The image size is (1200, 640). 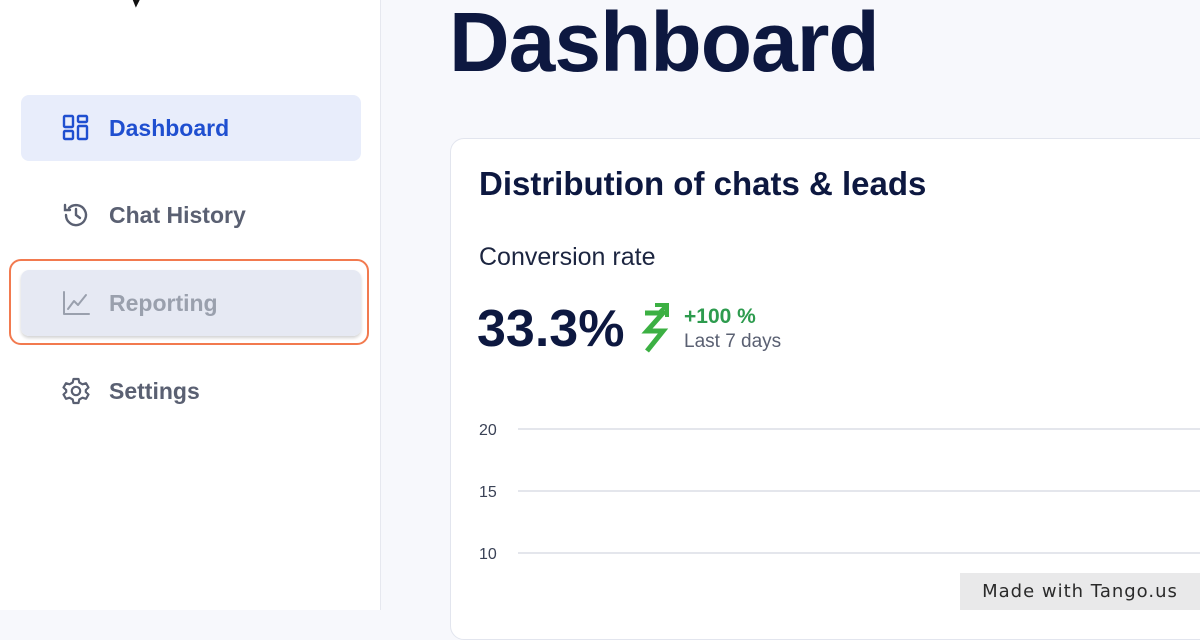 What do you see at coordinates (154, 390) in the screenshot?
I see `sidebar-item-label: Settings` at bounding box center [154, 390].